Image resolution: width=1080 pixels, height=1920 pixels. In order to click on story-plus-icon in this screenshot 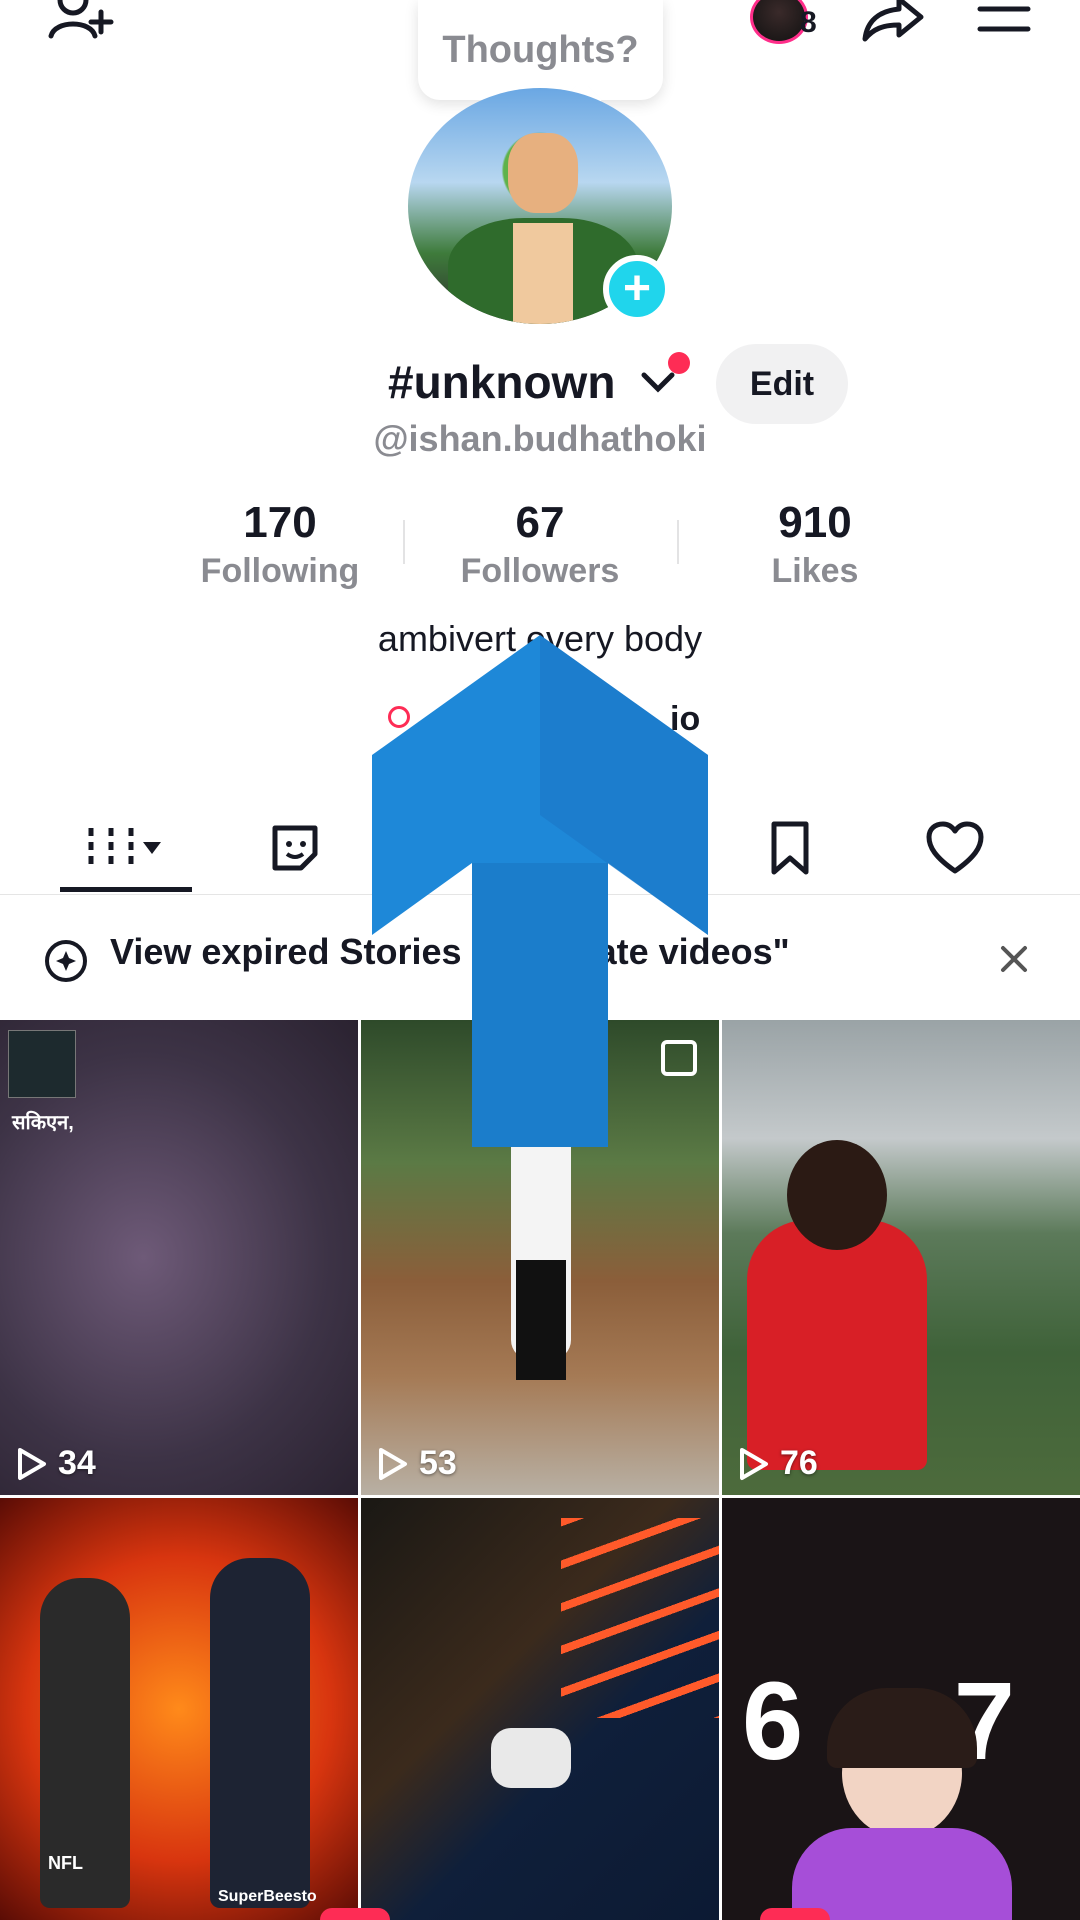, I will do `click(66, 963)`.